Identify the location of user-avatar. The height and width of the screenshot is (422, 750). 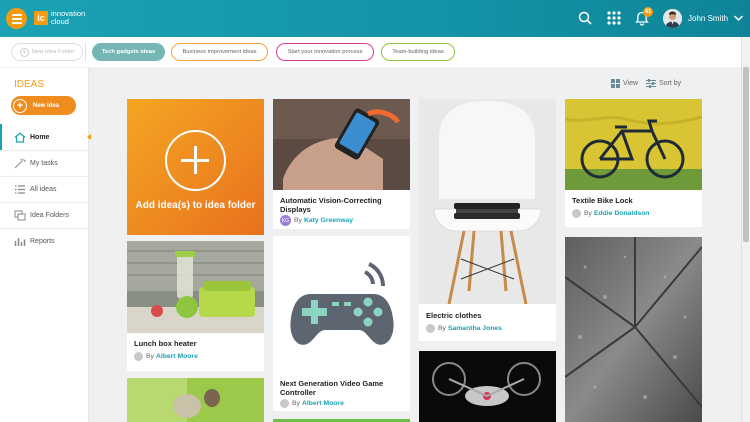
(672, 18).